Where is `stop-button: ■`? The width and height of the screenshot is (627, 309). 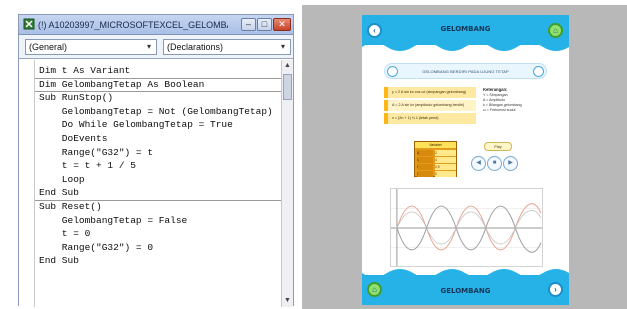 stop-button: ■ is located at coordinates (494, 163).